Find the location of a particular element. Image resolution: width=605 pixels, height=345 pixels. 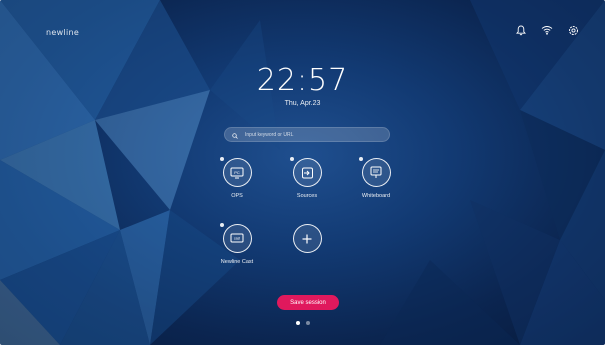

app-tile-sources: Sources is located at coordinates (307, 178).